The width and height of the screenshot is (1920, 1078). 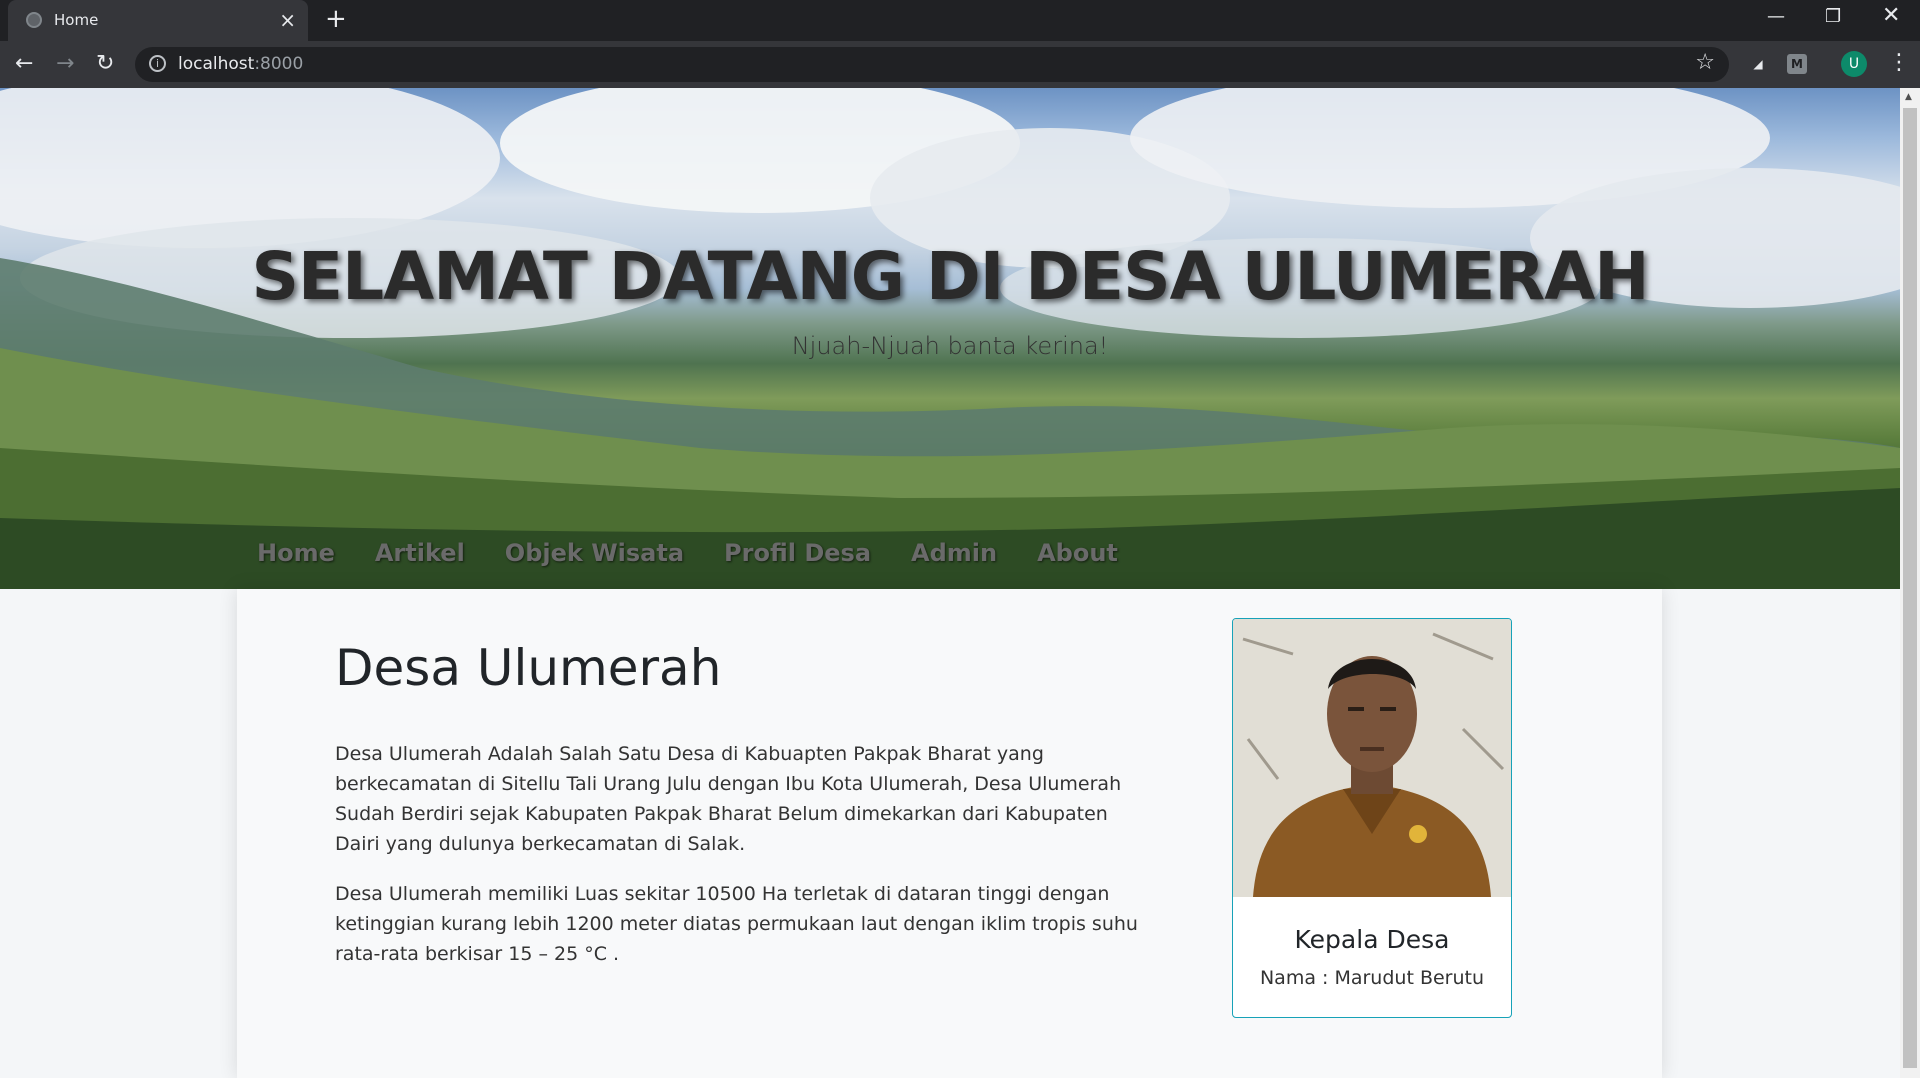 I want to click on scroll-up-arrow-icon: ▲, so click(x=1908, y=97).